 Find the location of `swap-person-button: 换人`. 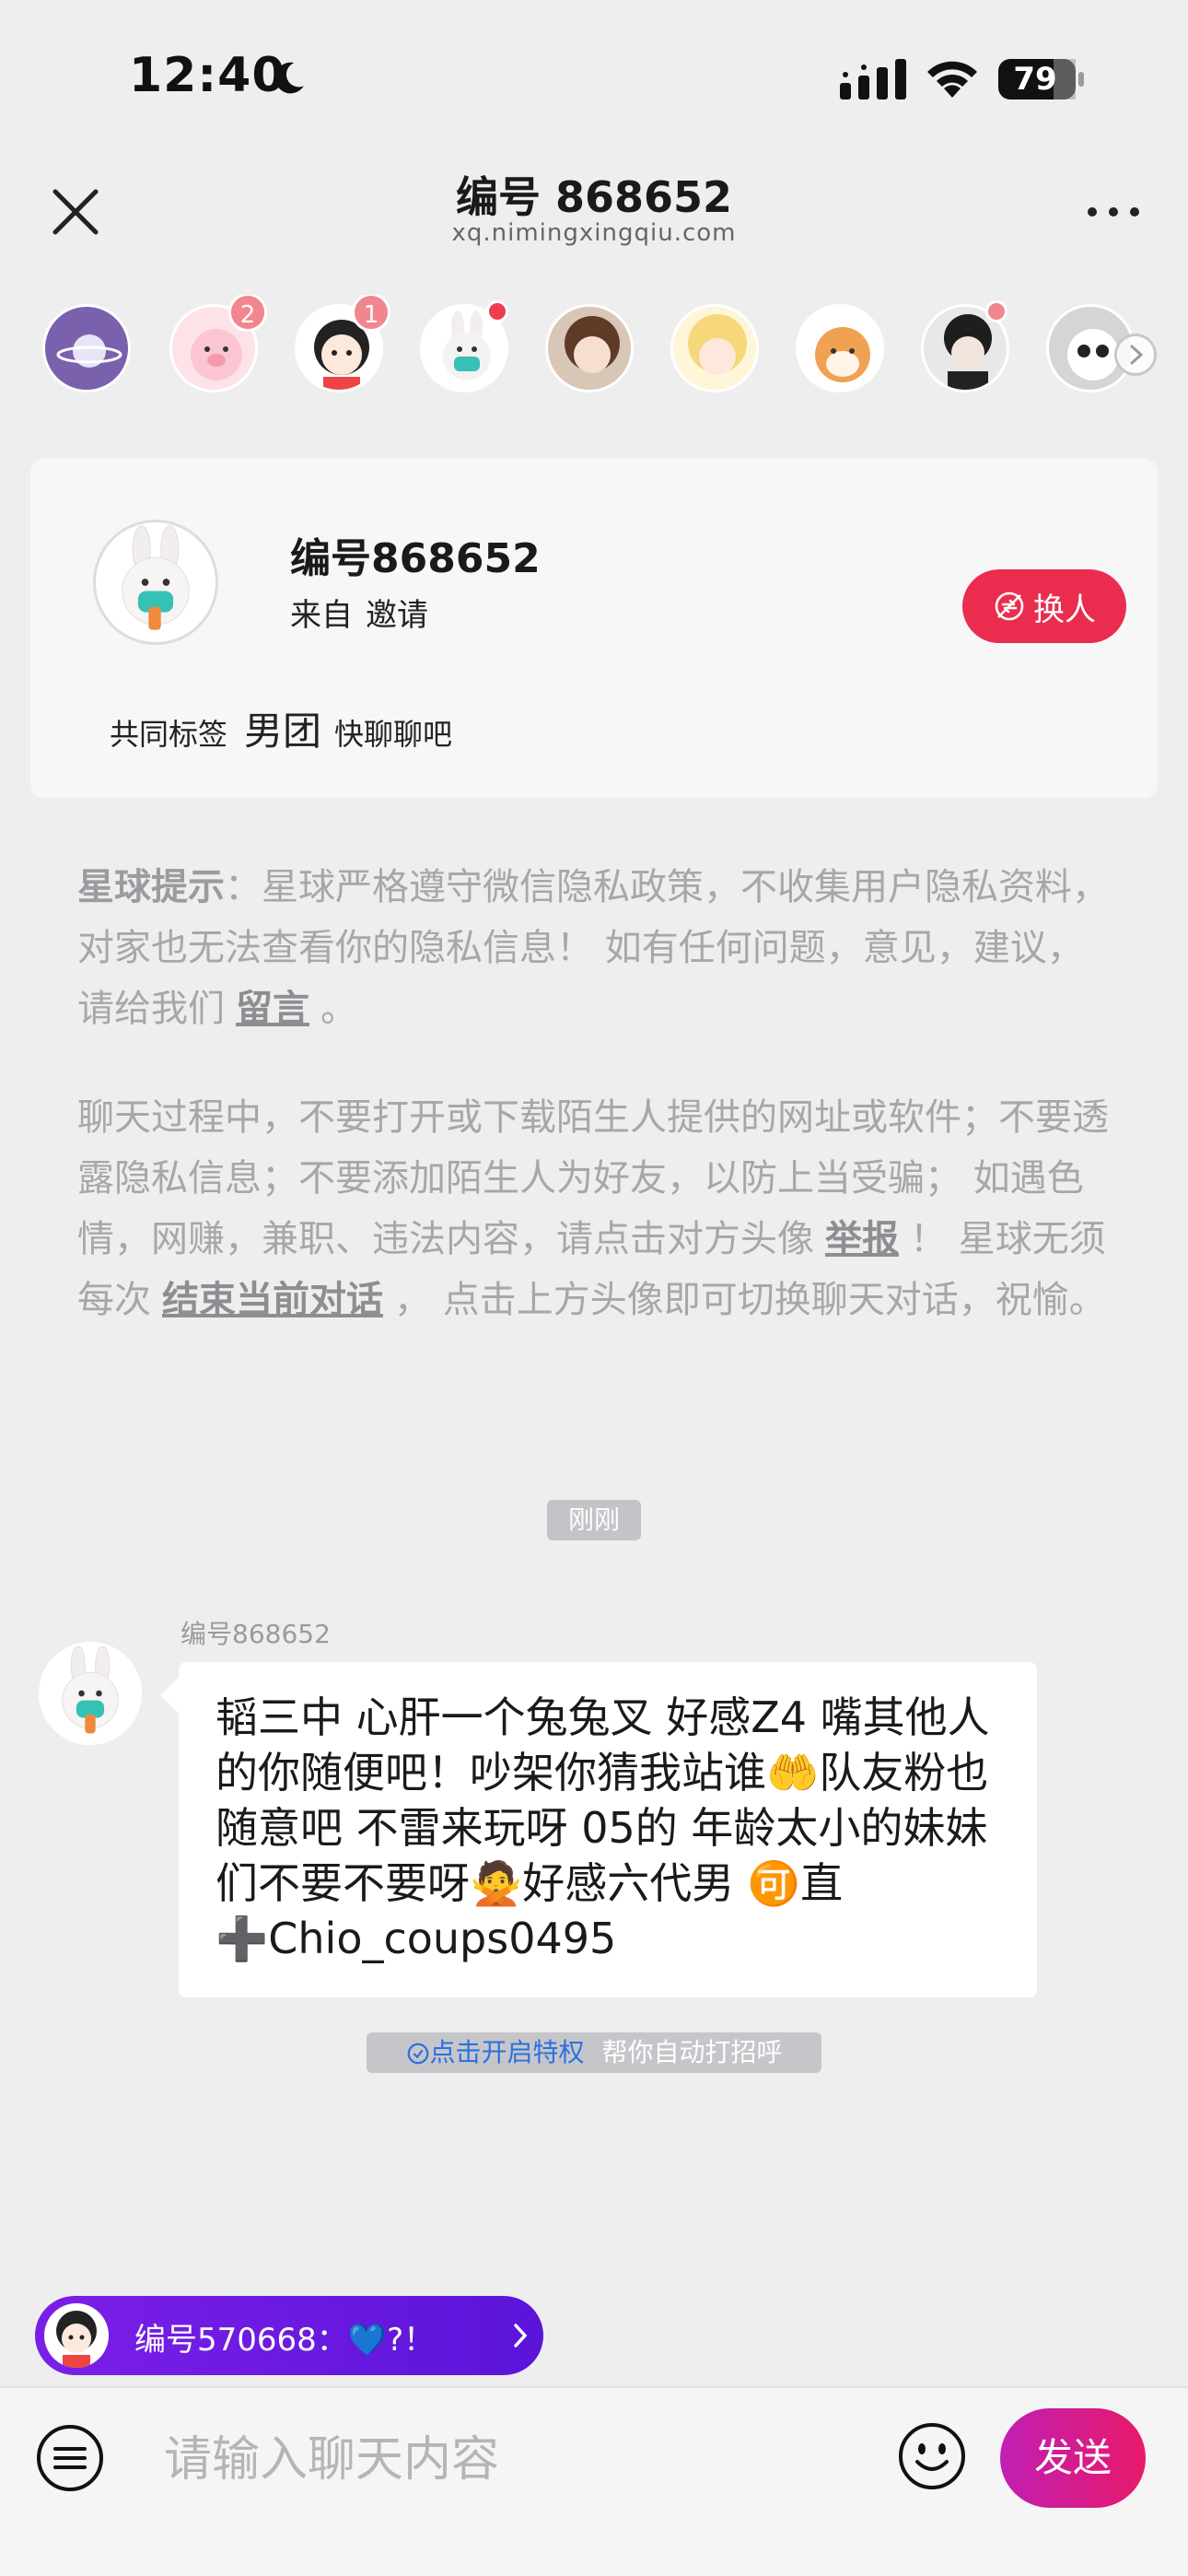

swap-person-button: 换人 is located at coordinates (1044, 606).